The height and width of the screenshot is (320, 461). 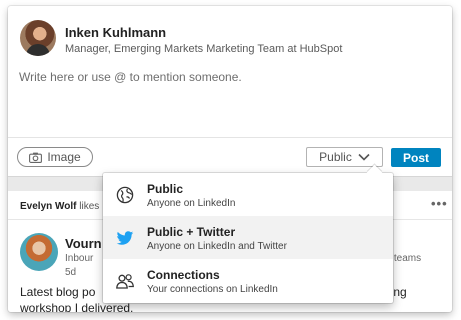 What do you see at coordinates (248, 280) in the screenshot?
I see `visibility-option-connections: Connections Your connections on LinkedIn` at bounding box center [248, 280].